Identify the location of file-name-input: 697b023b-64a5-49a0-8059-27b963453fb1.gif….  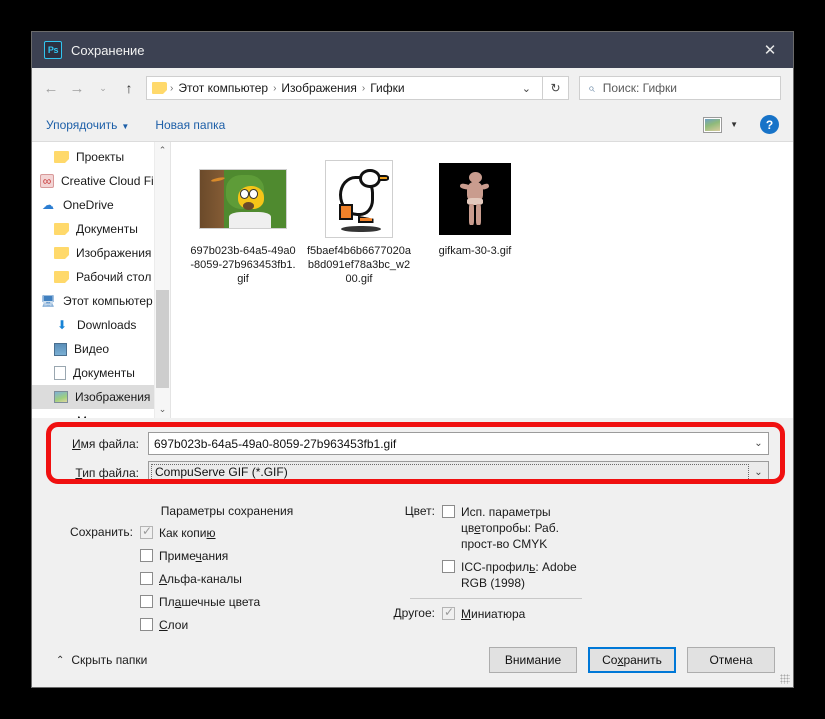
(458, 443).